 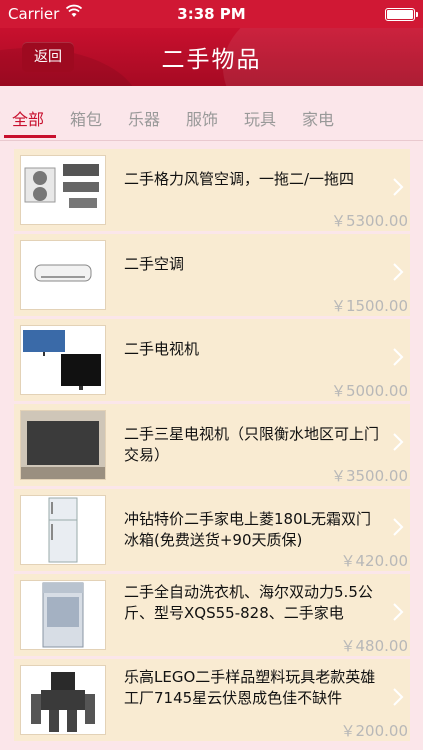 I want to click on product-price: ￥5000.00, so click(x=369, y=391).